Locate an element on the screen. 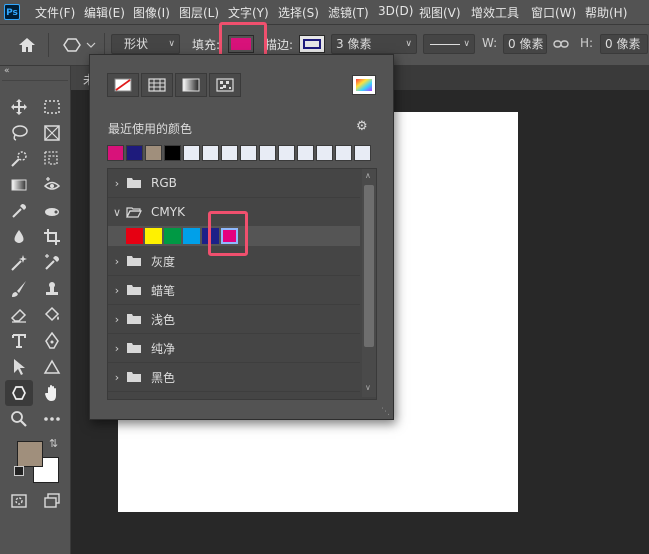 This screenshot has width=649, height=554. hand-tool is located at coordinates (52, 393).